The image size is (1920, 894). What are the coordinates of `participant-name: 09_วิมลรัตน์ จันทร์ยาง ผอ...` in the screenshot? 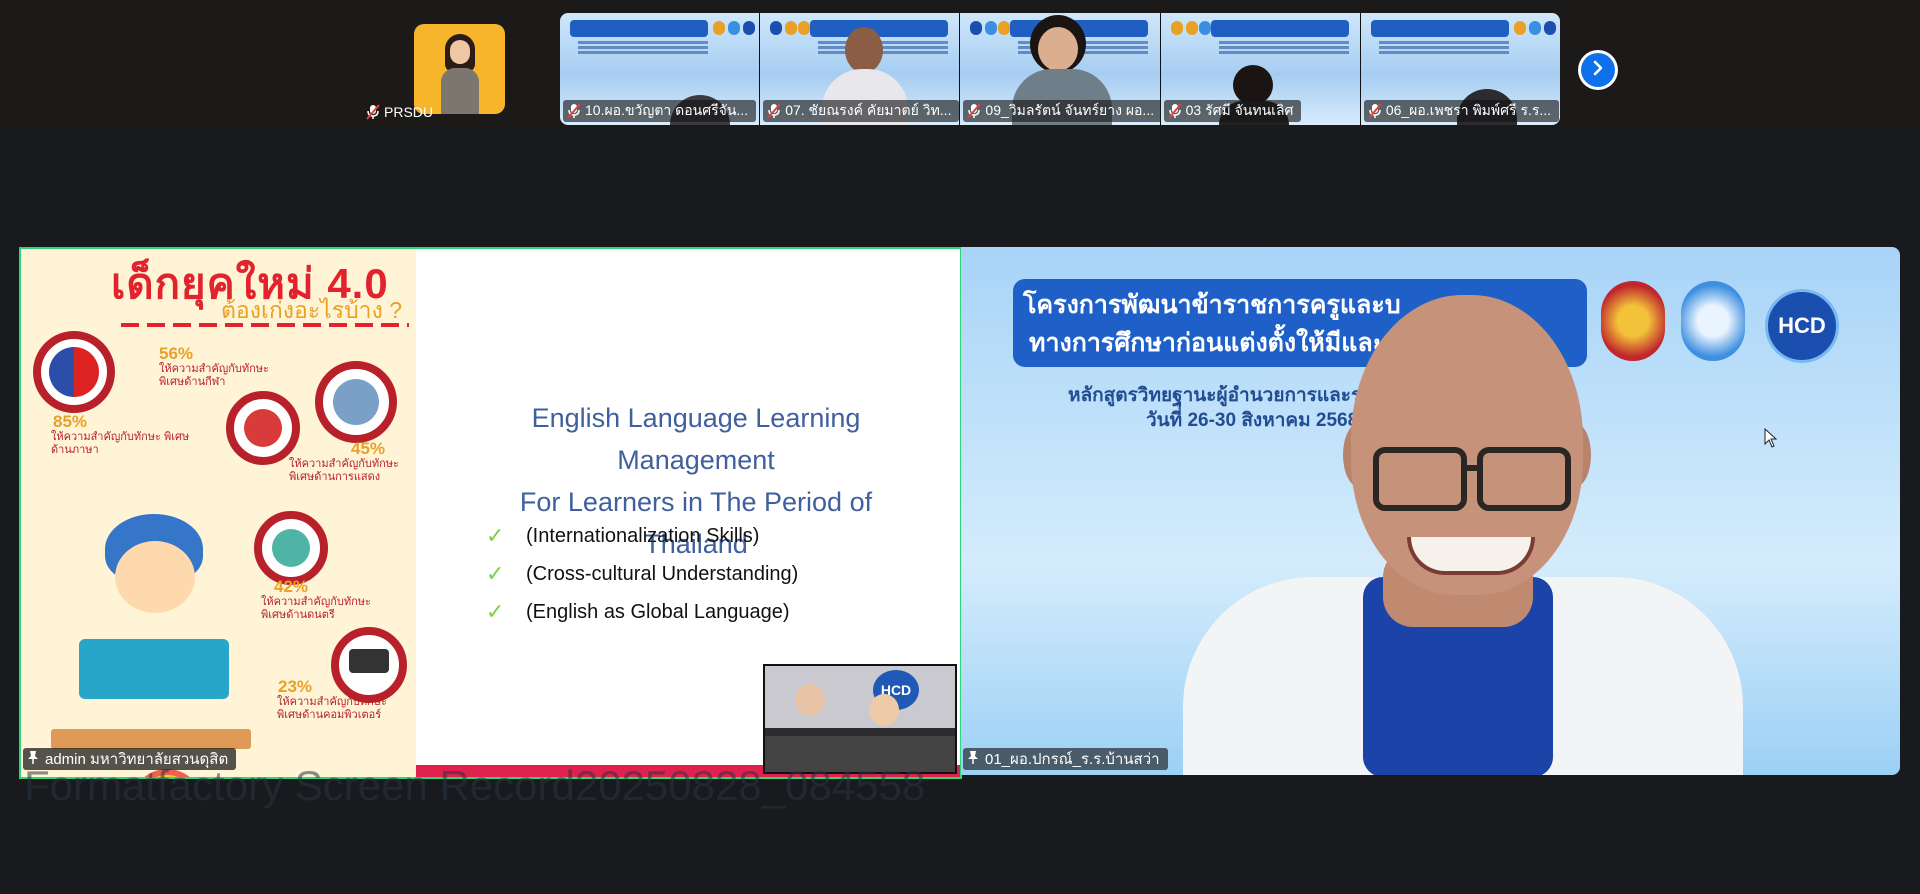 It's located at (1070, 110).